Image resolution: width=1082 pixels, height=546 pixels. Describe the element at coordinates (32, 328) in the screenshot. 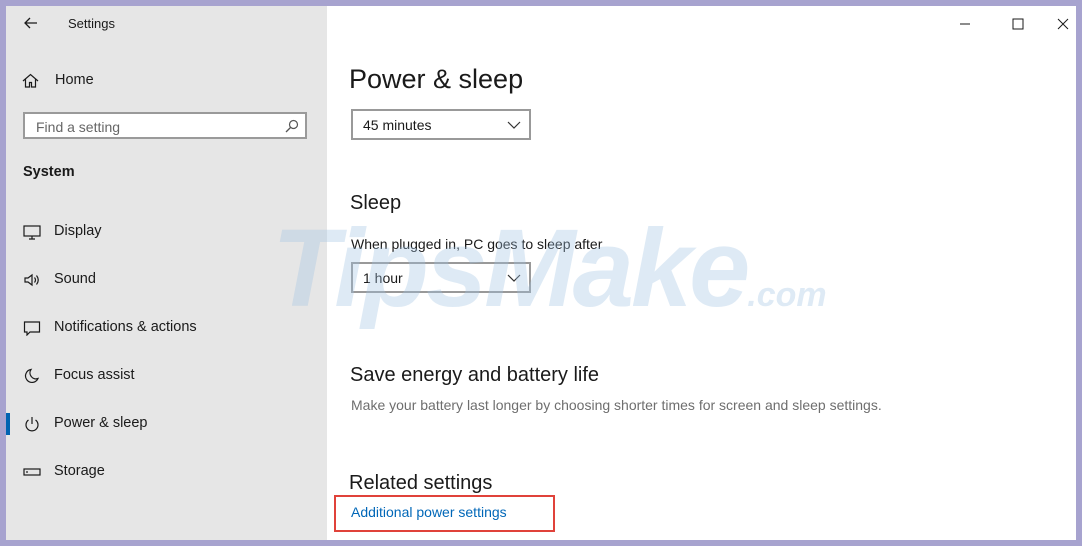

I see `notifications-icon` at that location.